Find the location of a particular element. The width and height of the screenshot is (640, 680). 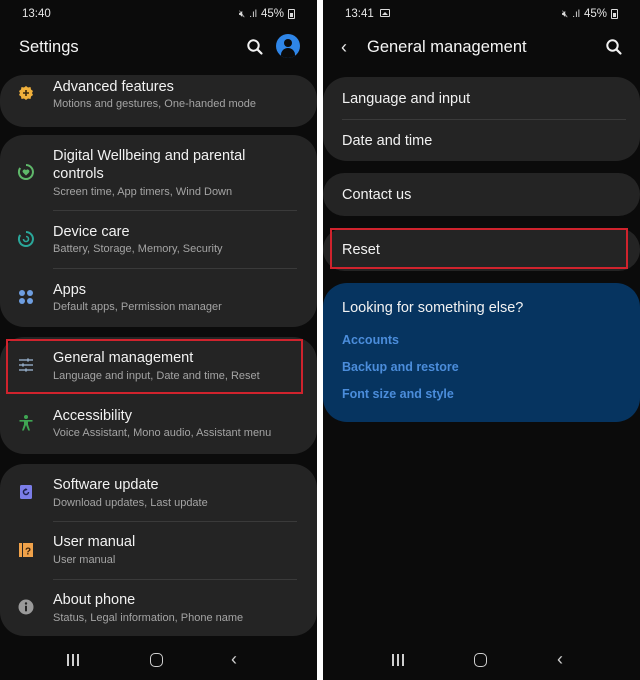

app-bar: ‹ General management is located at coordinates (481, 47).